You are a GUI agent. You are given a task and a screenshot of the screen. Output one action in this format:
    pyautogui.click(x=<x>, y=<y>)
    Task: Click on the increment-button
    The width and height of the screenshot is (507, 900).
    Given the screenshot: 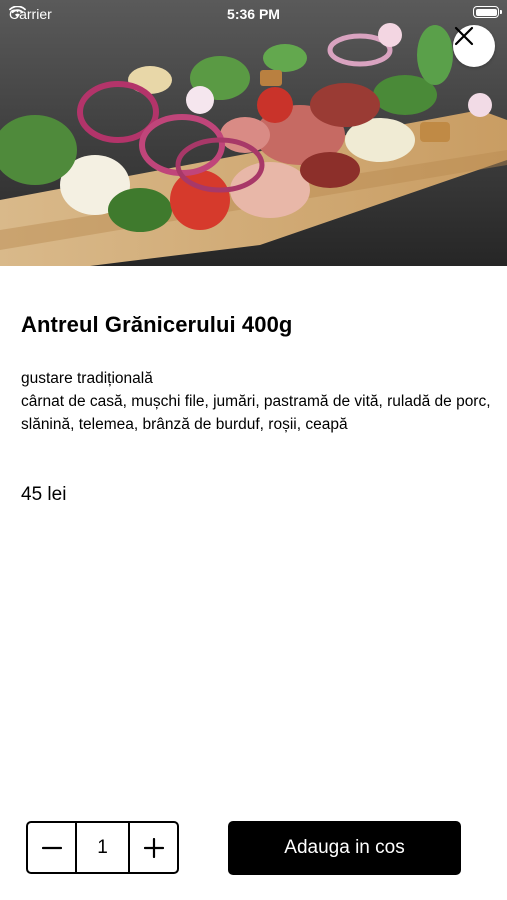 What is the action you would take?
    pyautogui.click(x=153, y=847)
    